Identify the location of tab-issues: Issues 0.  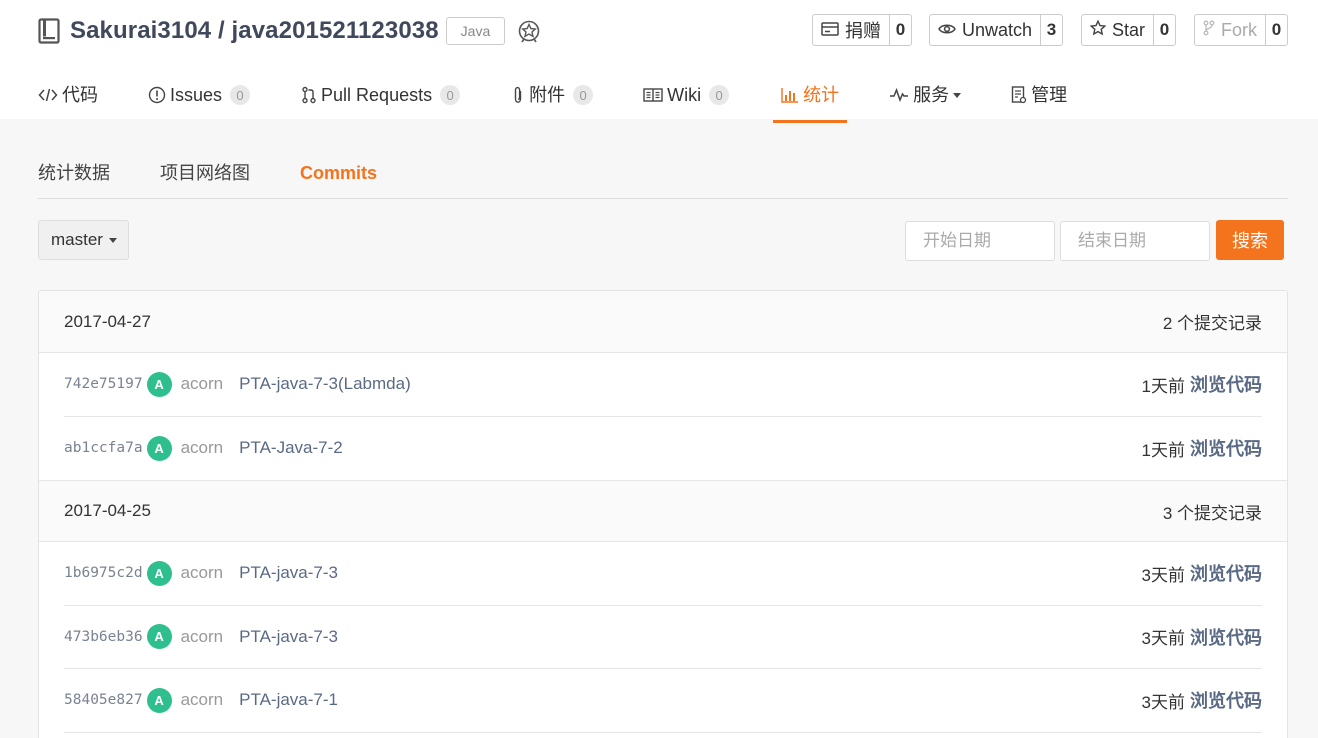
(199, 98).